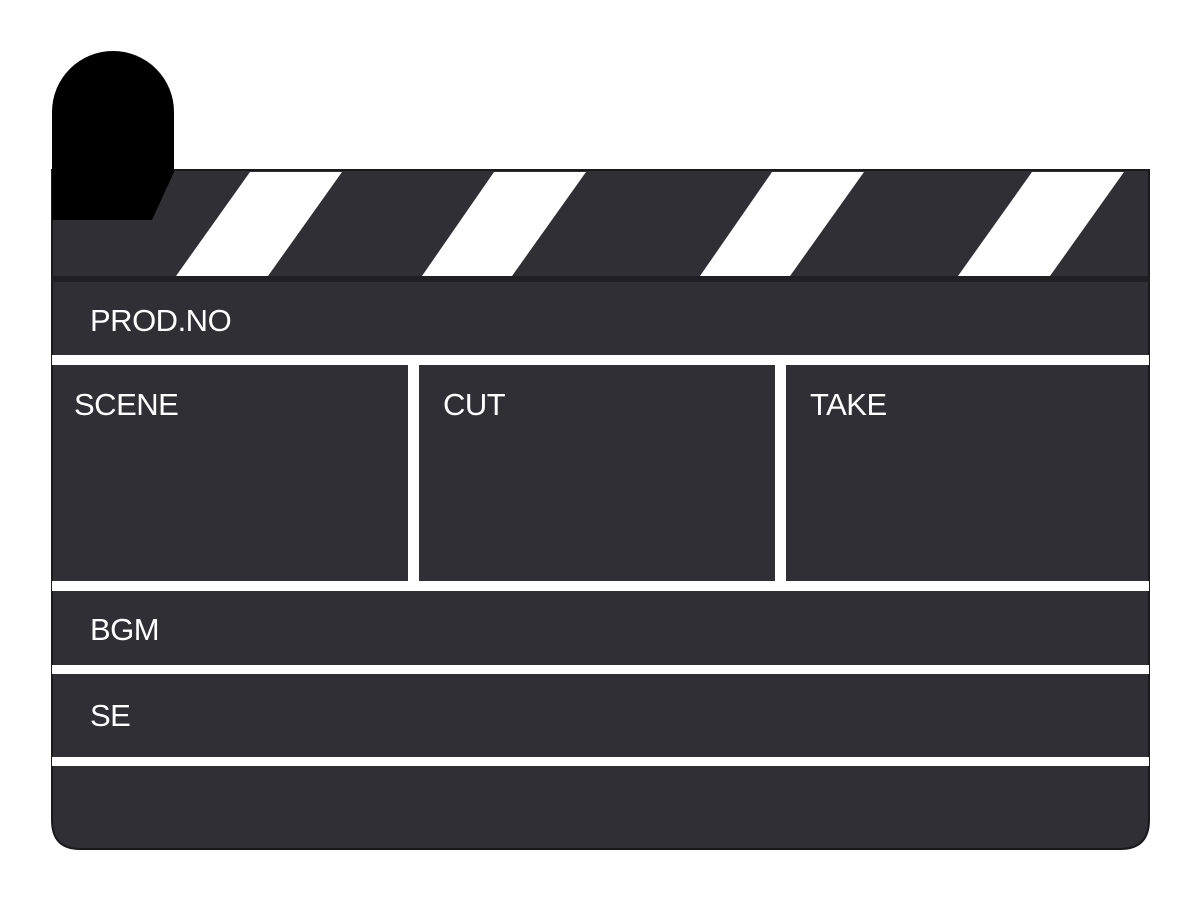  I want to click on hinge-knob, so click(113, 135).